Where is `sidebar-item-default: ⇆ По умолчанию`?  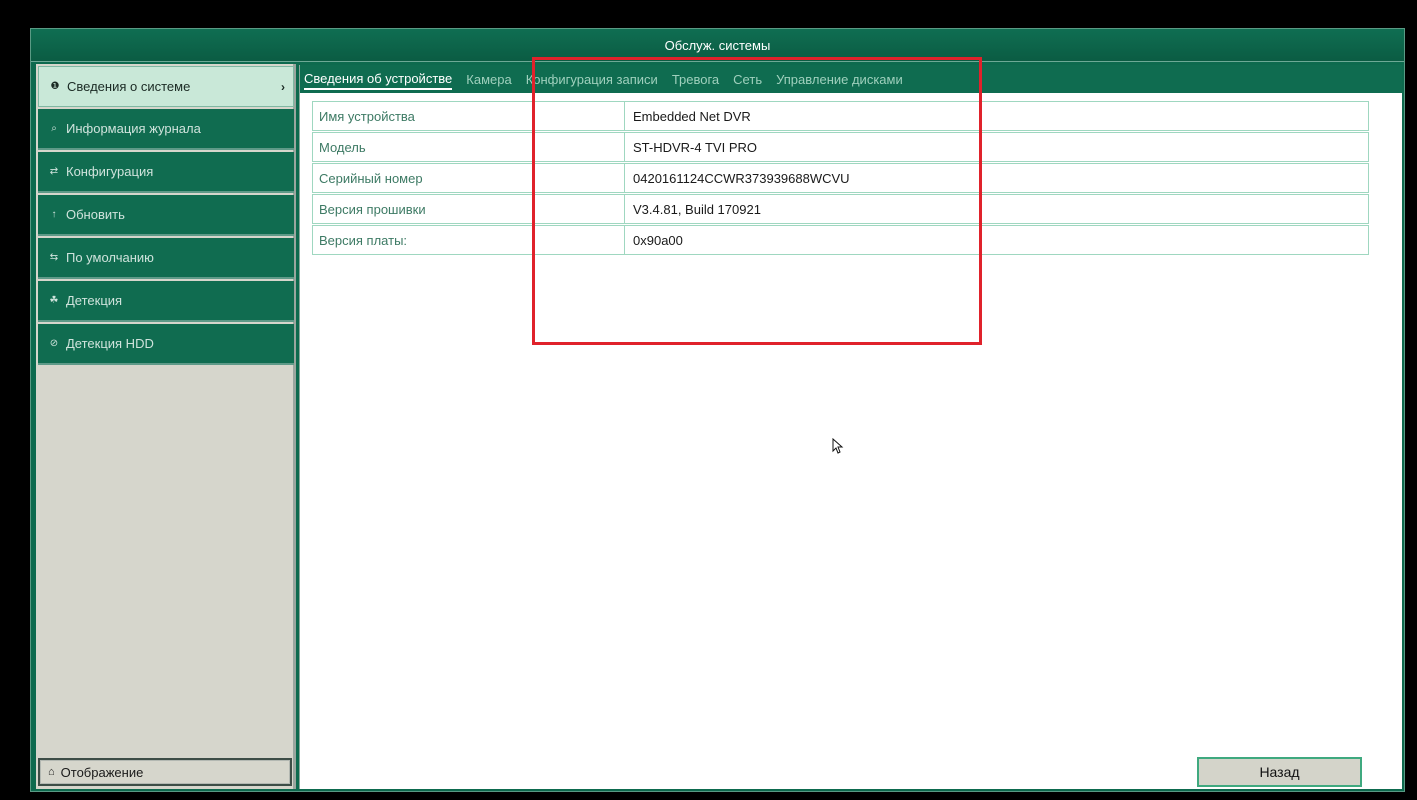 sidebar-item-default: ⇆ По умолчанию is located at coordinates (166, 258).